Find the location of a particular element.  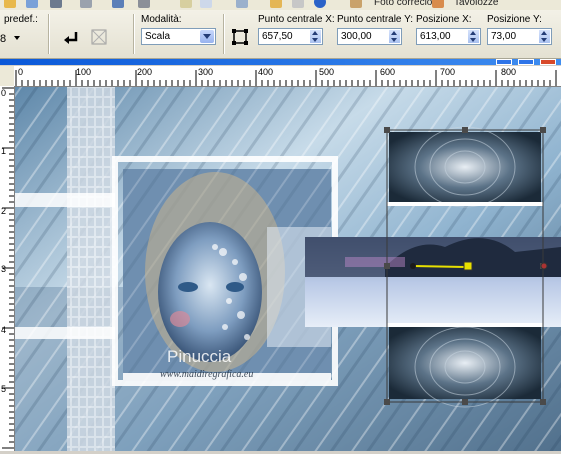

redo-icon is located at coordinates (206, 4).